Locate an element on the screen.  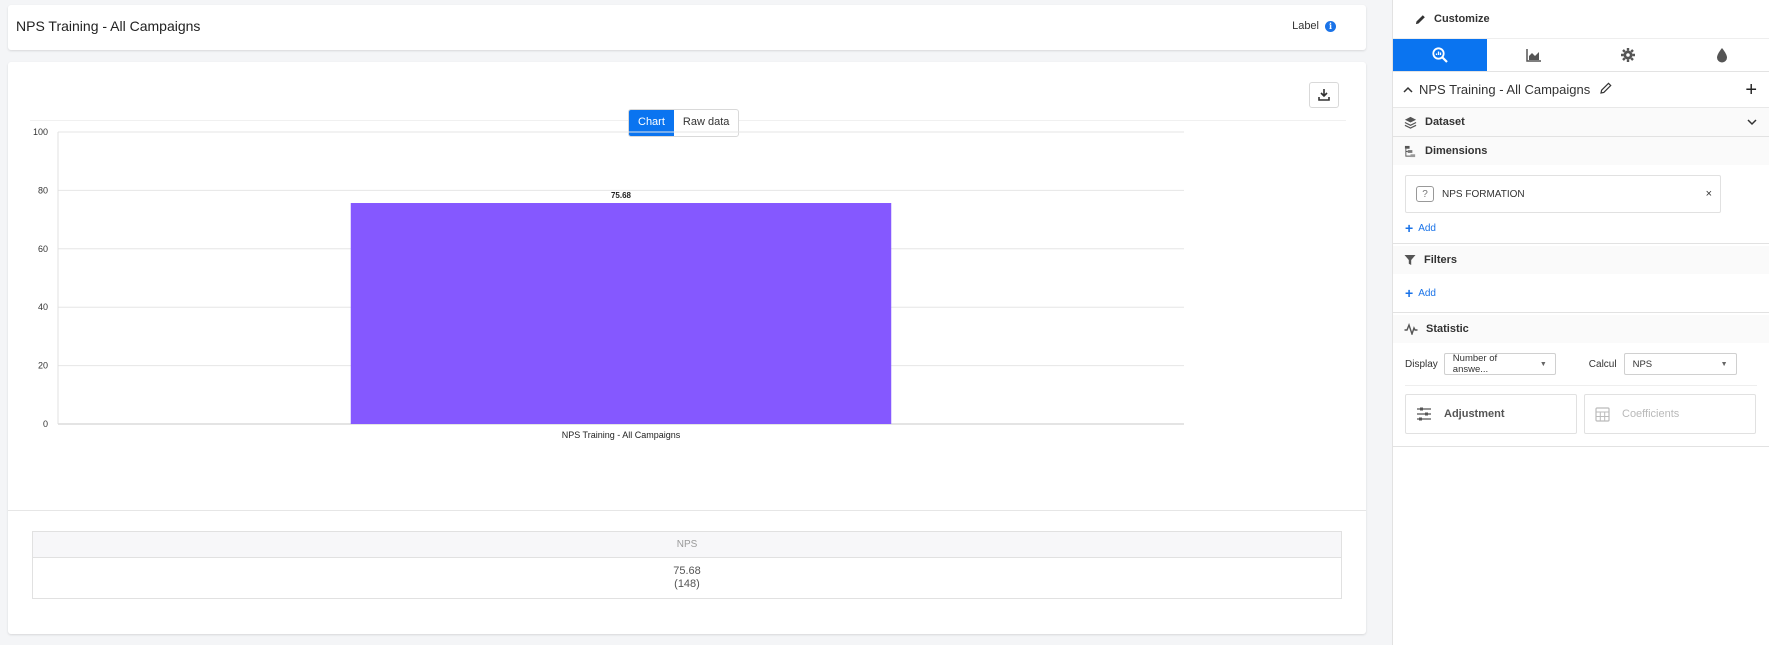
tab-analysis is located at coordinates (1440, 55).